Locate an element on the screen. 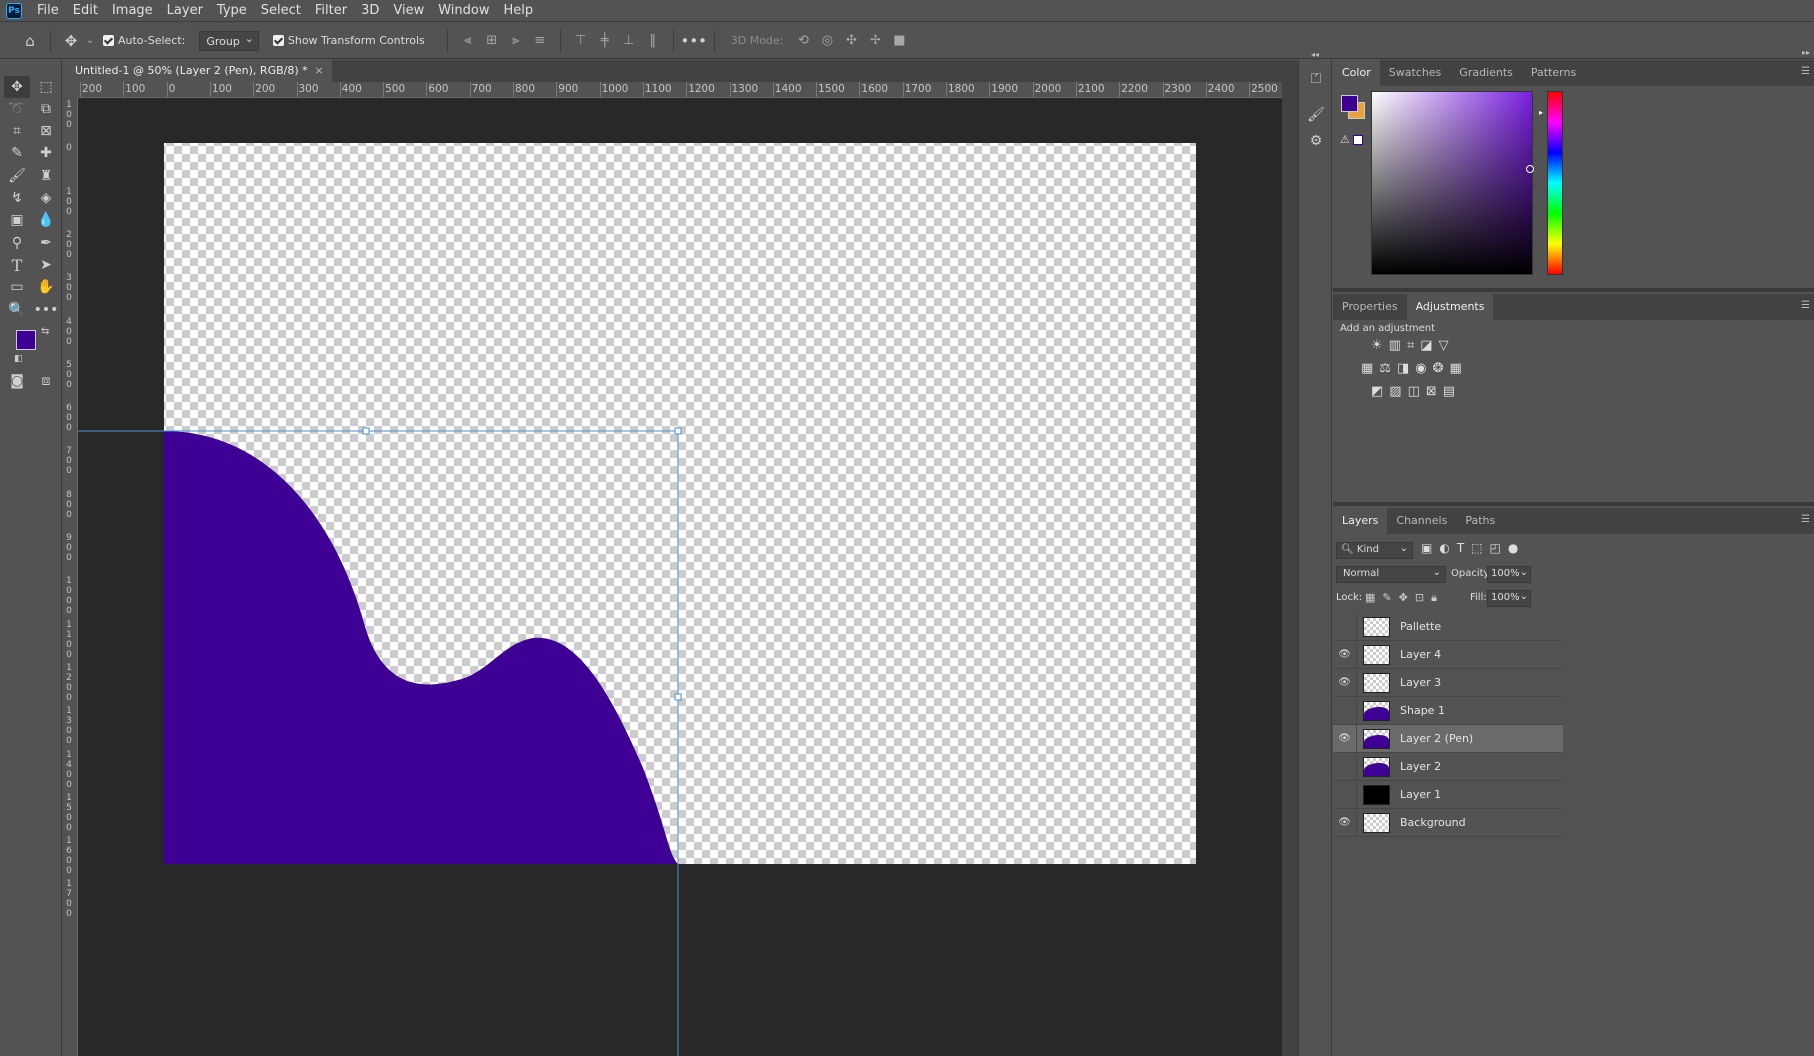 This screenshot has height=1056, width=1814. lasso-tool-icon: ➰ is located at coordinates (17, 109).